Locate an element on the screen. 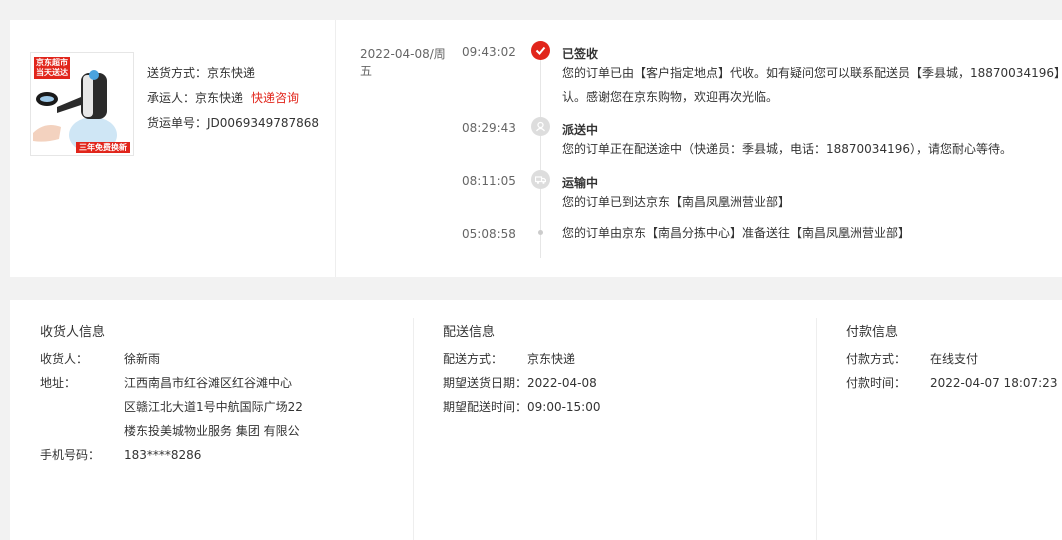 This screenshot has width=1062, height=540. section-title: 收货人信息 is located at coordinates (73, 332).